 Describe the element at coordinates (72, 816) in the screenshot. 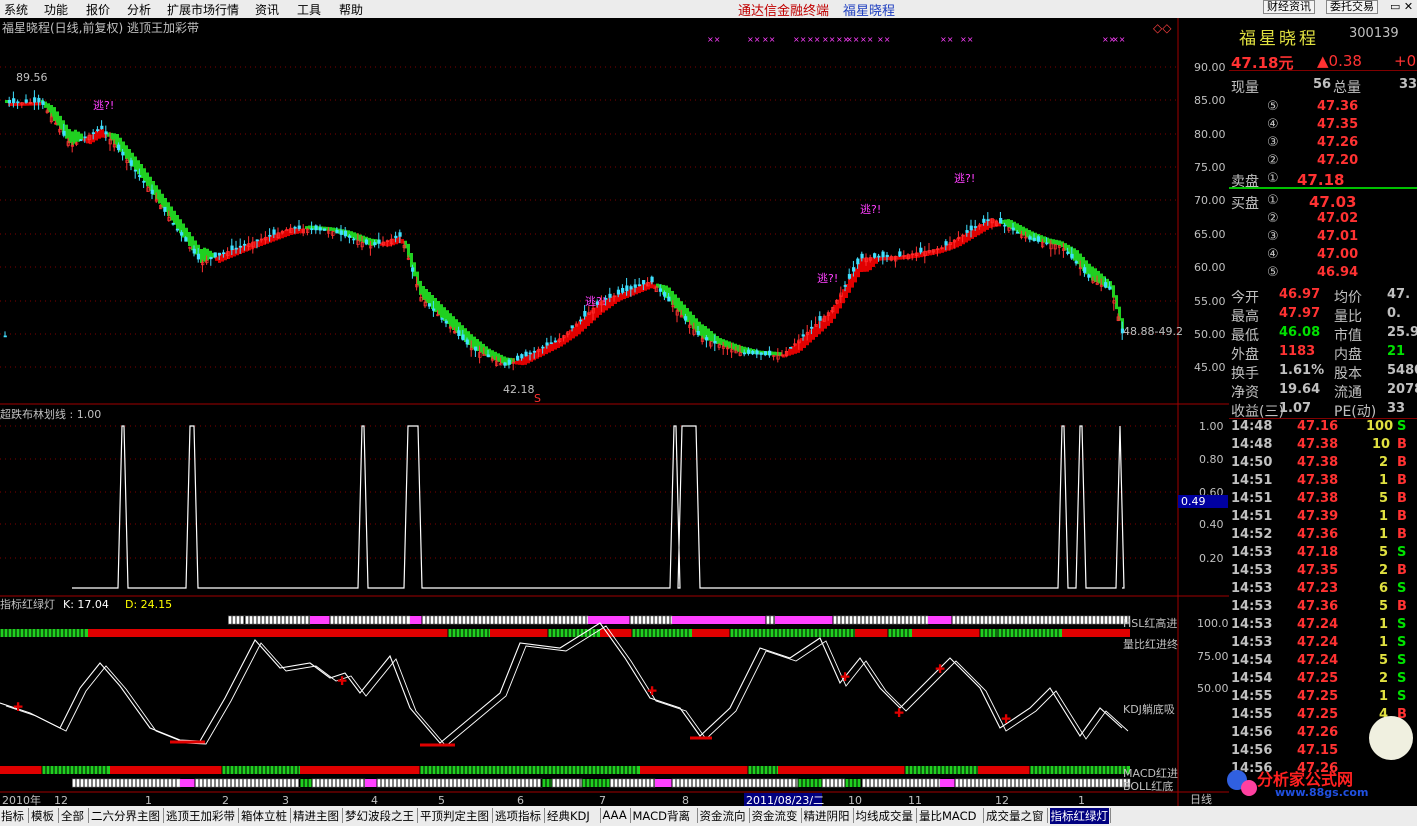

I see `tab-2: 全部` at that location.